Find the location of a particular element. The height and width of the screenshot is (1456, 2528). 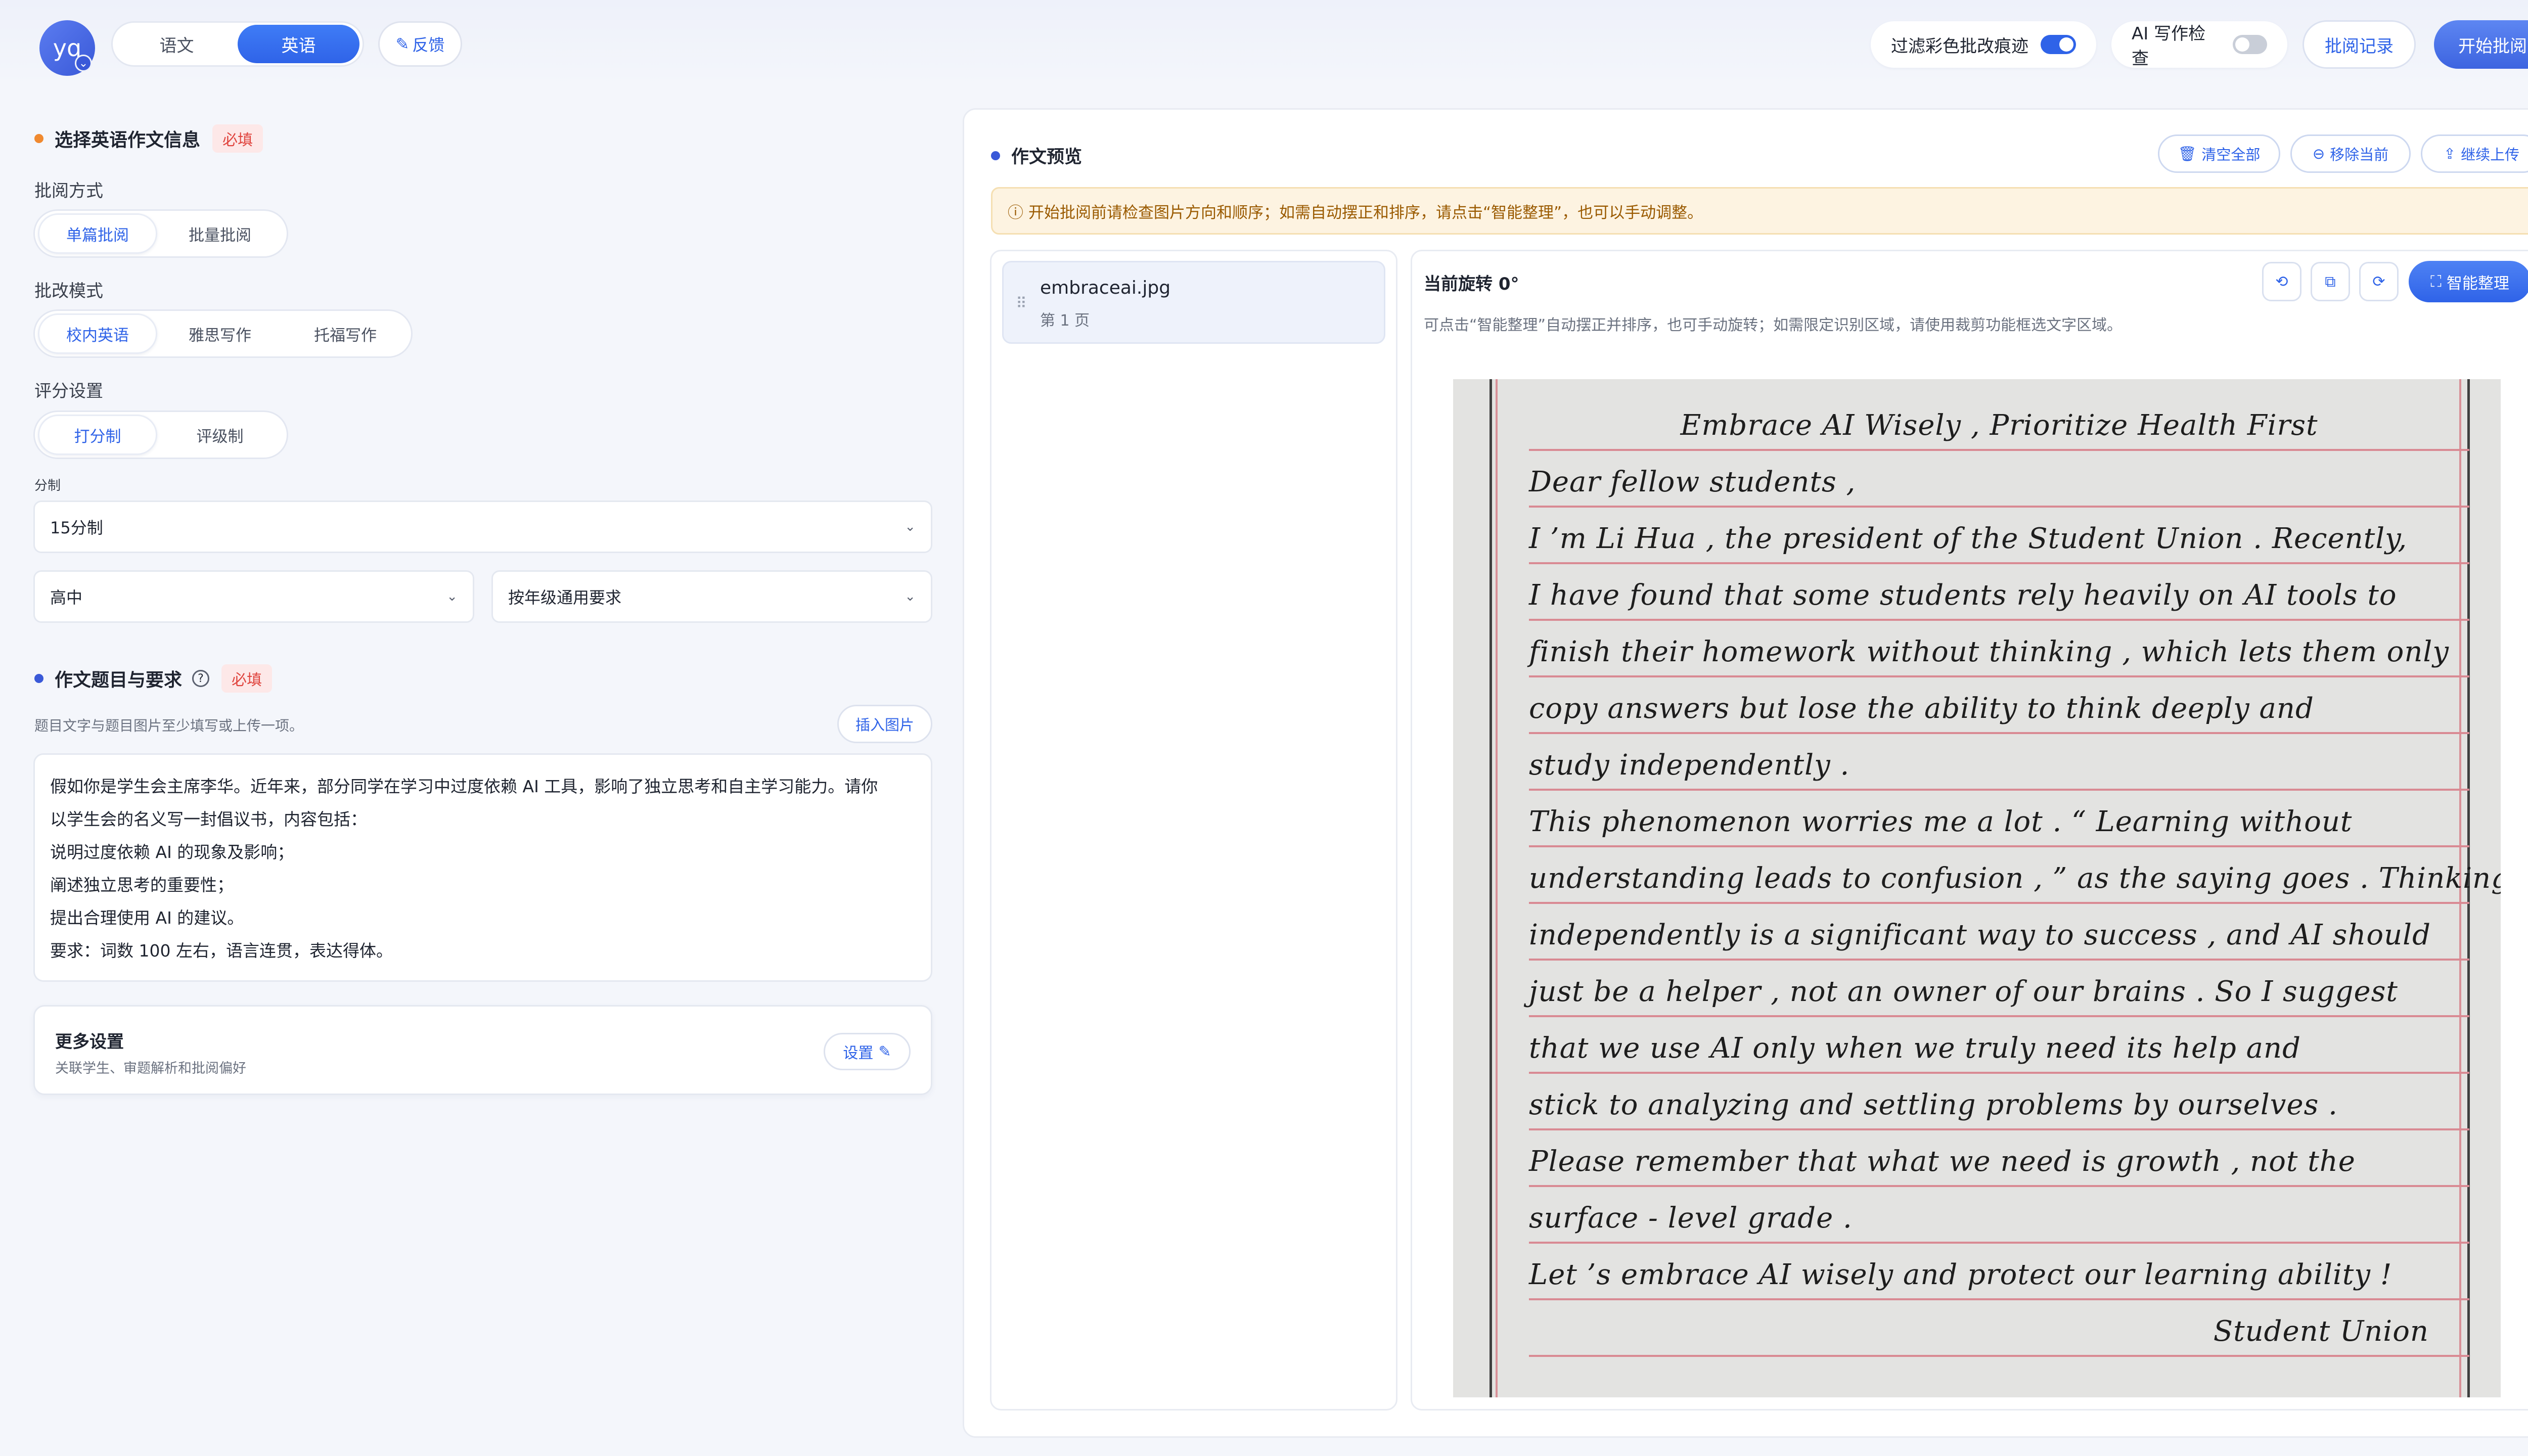

mode-label: 批改模式 is located at coordinates (69, 291).